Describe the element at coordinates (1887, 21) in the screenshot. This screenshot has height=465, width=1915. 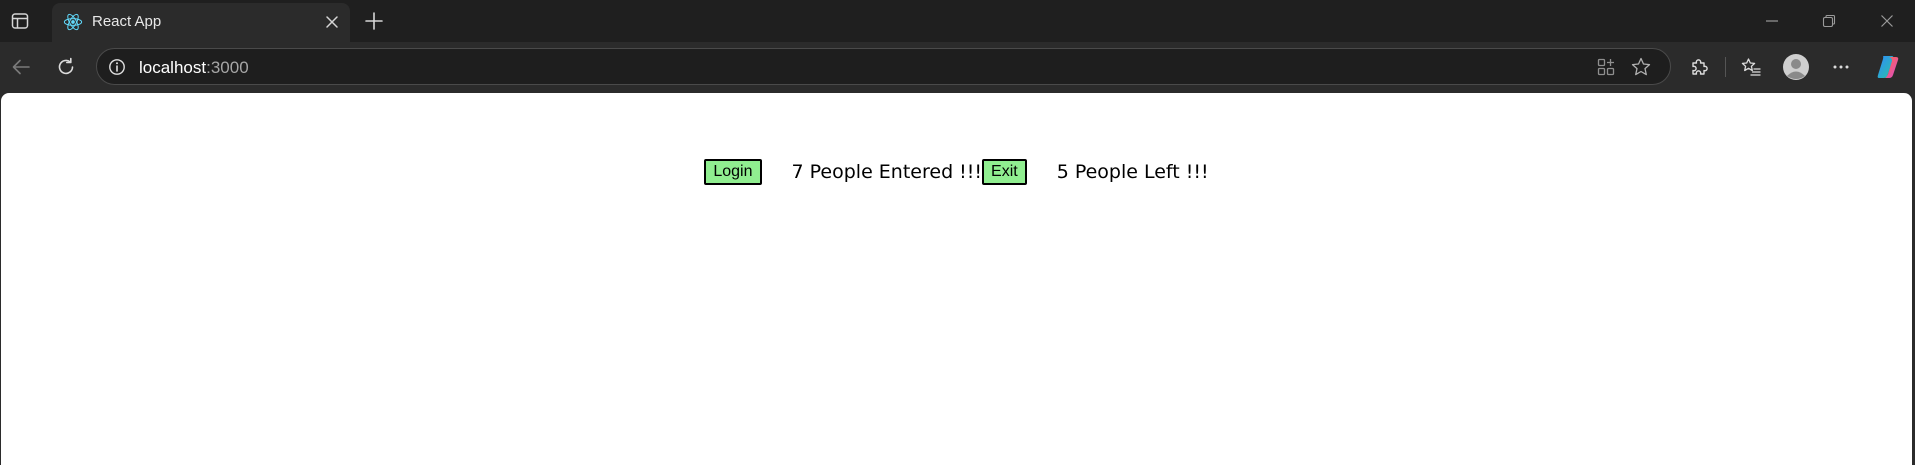
I see `close-window-icon` at that location.